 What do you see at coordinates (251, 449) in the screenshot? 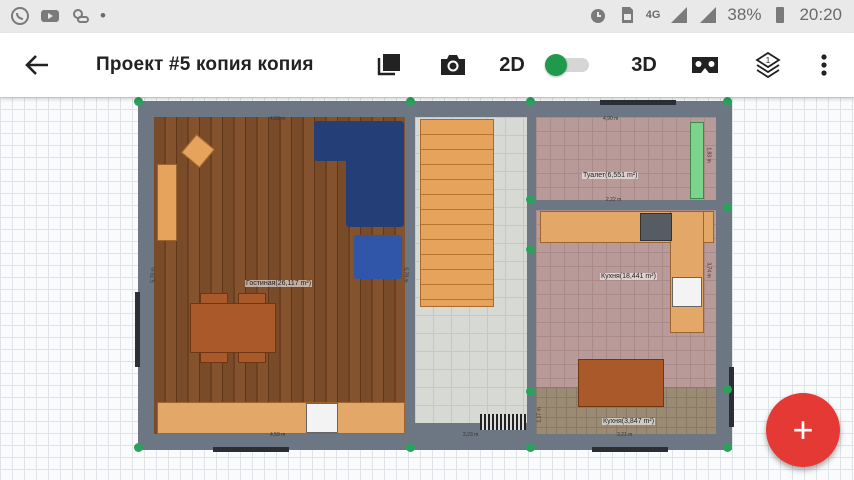
I see `window-bottom-left` at bounding box center [251, 449].